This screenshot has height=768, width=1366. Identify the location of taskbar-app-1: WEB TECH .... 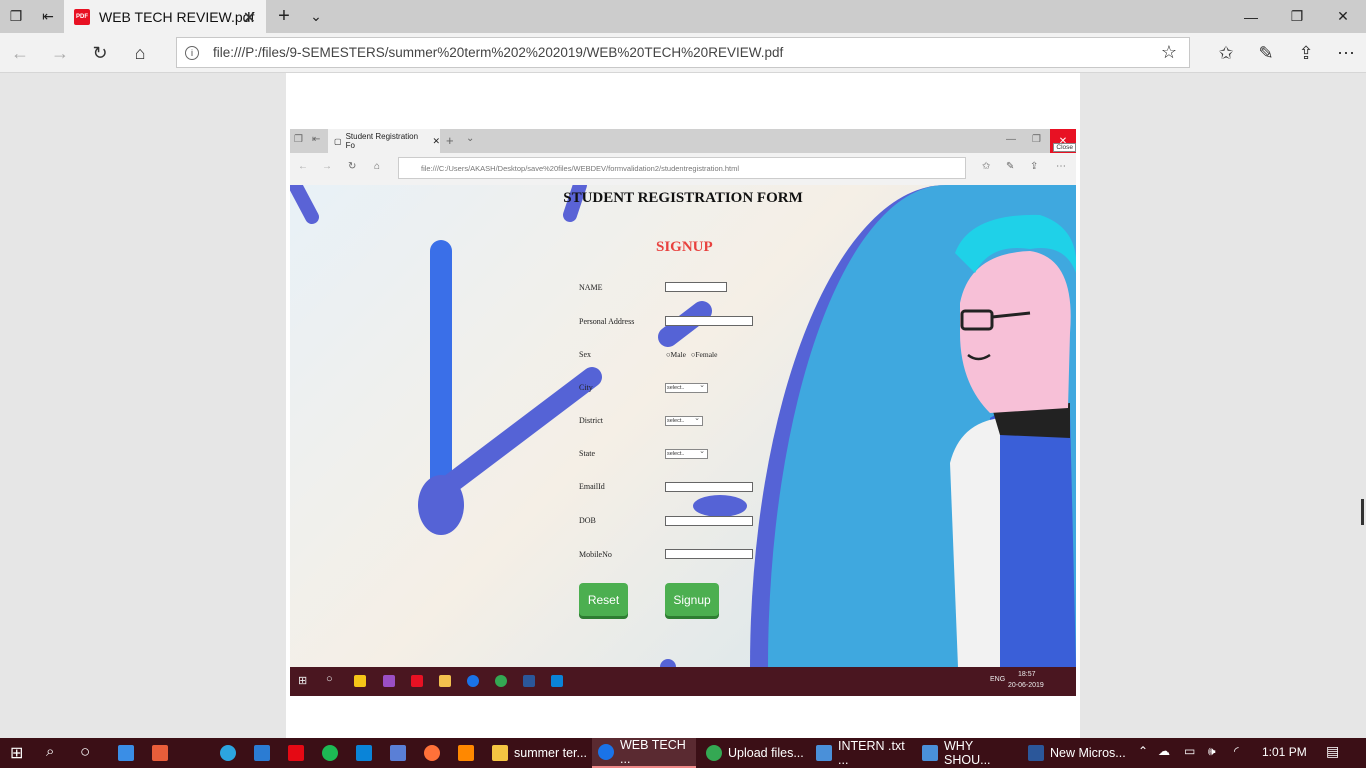
(644, 753).